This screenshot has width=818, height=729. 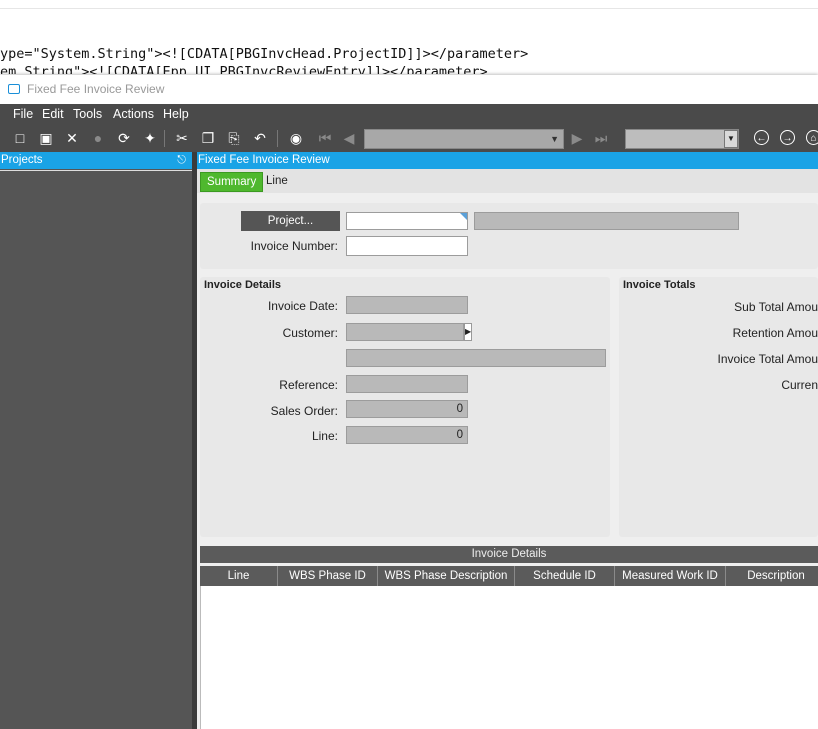 I want to click on last-record-icon: ⏭, so click(x=601, y=138).